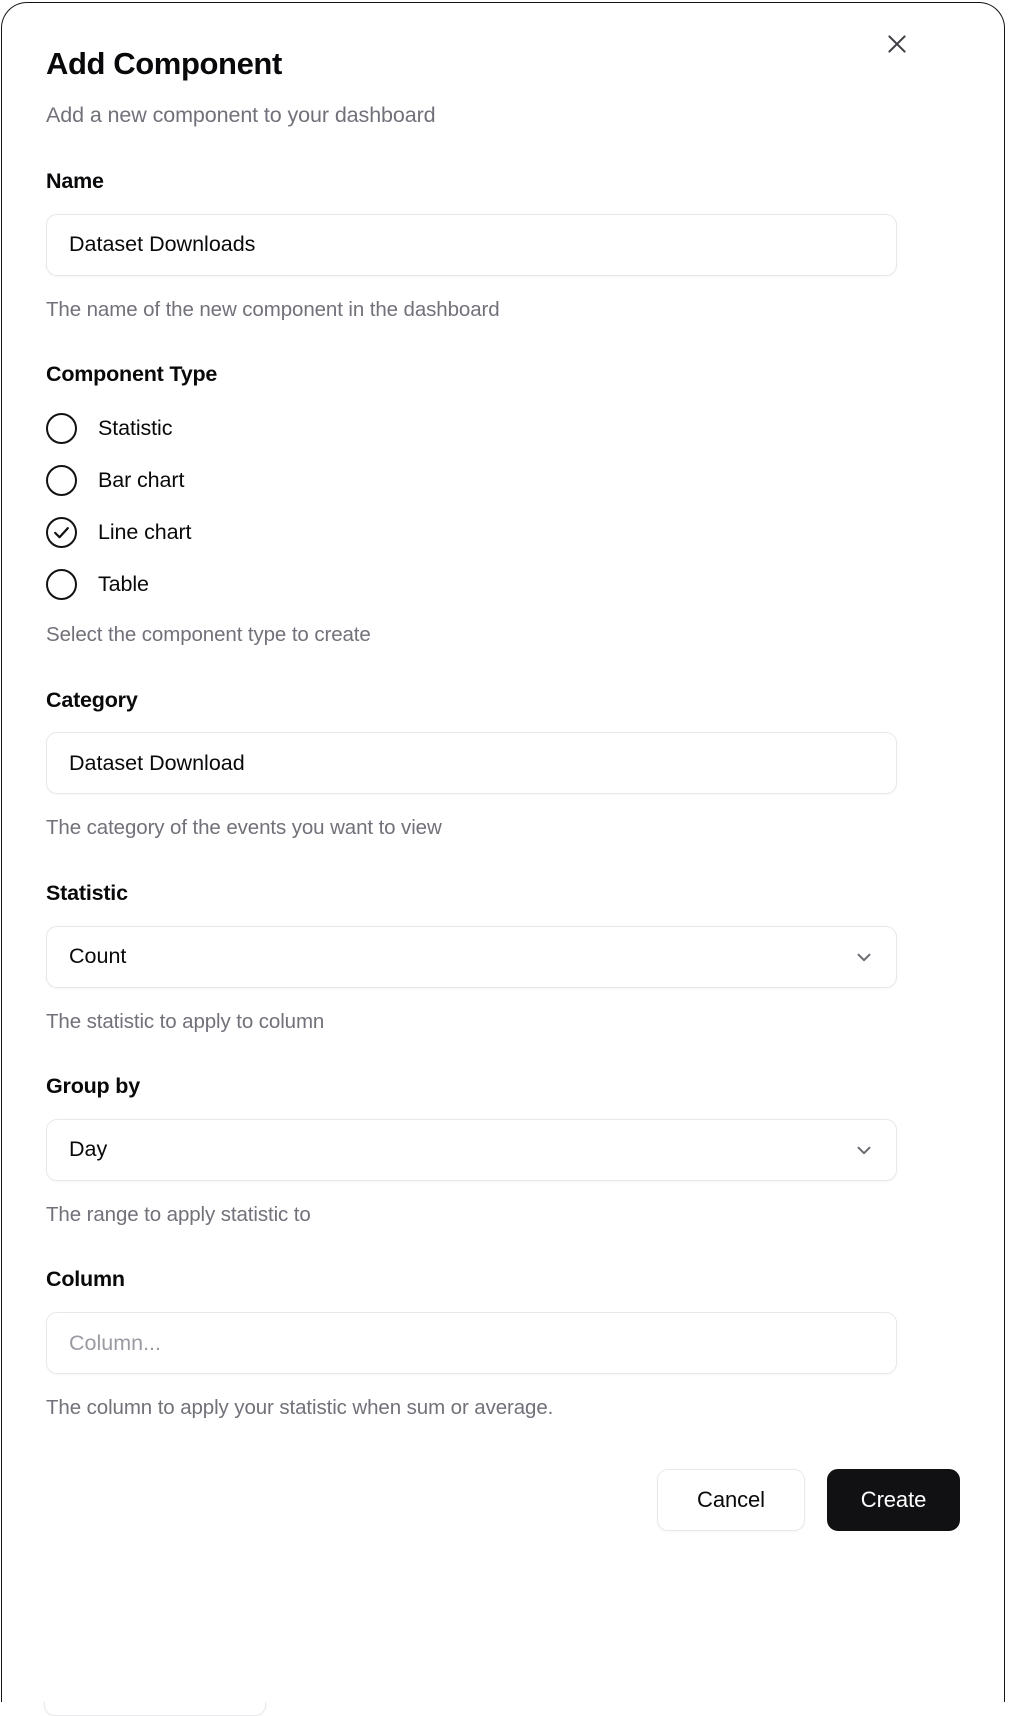 This screenshot has height=1716, width=1023. I want to click on create-button: Create, so click(893, 1499).